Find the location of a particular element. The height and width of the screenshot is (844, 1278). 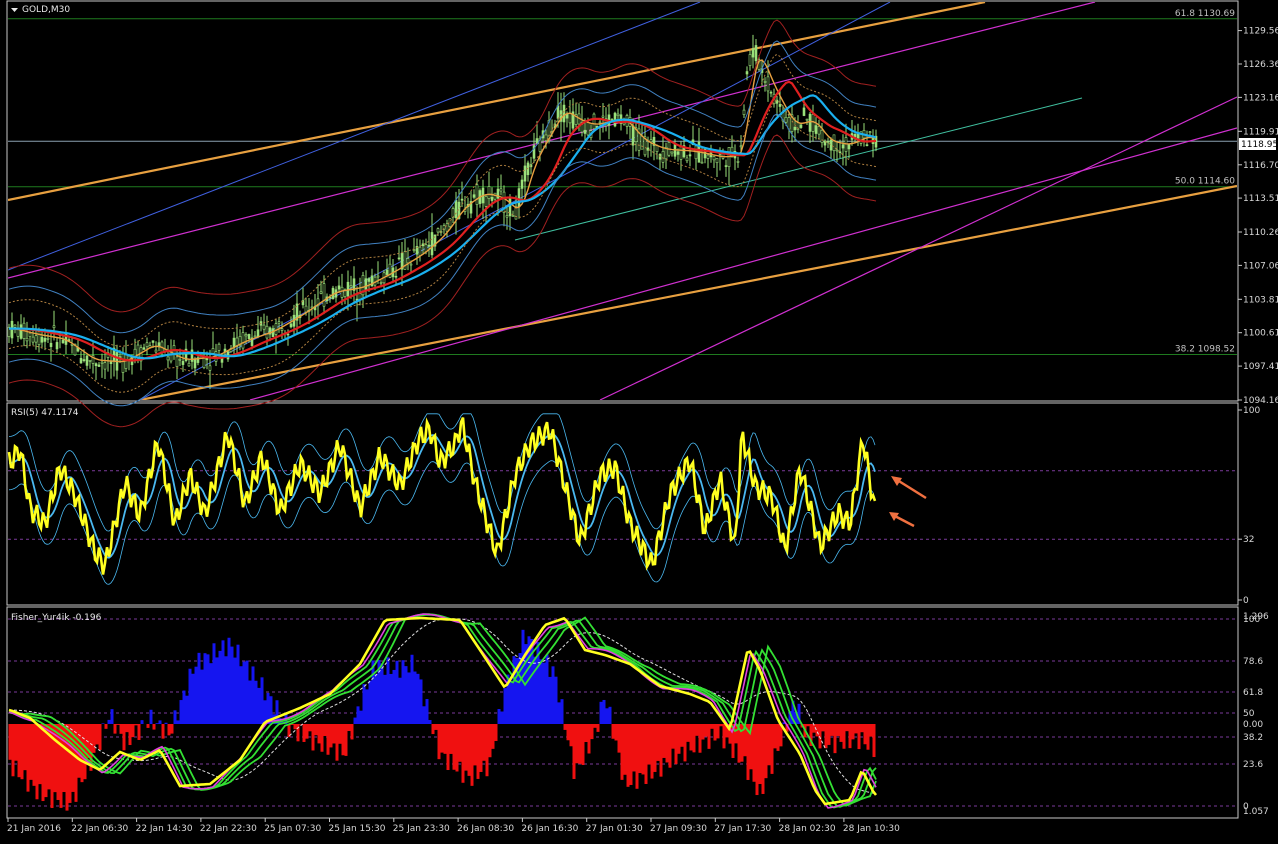

price-tick-label: 1107.06 is located at coordinates (1260, 266).